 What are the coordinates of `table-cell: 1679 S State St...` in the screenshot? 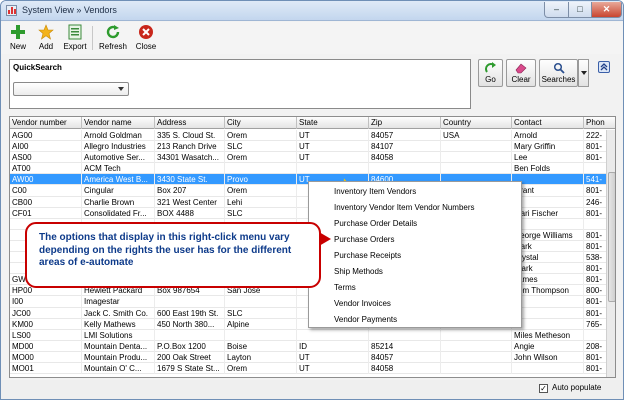 It's located at (190, 368).